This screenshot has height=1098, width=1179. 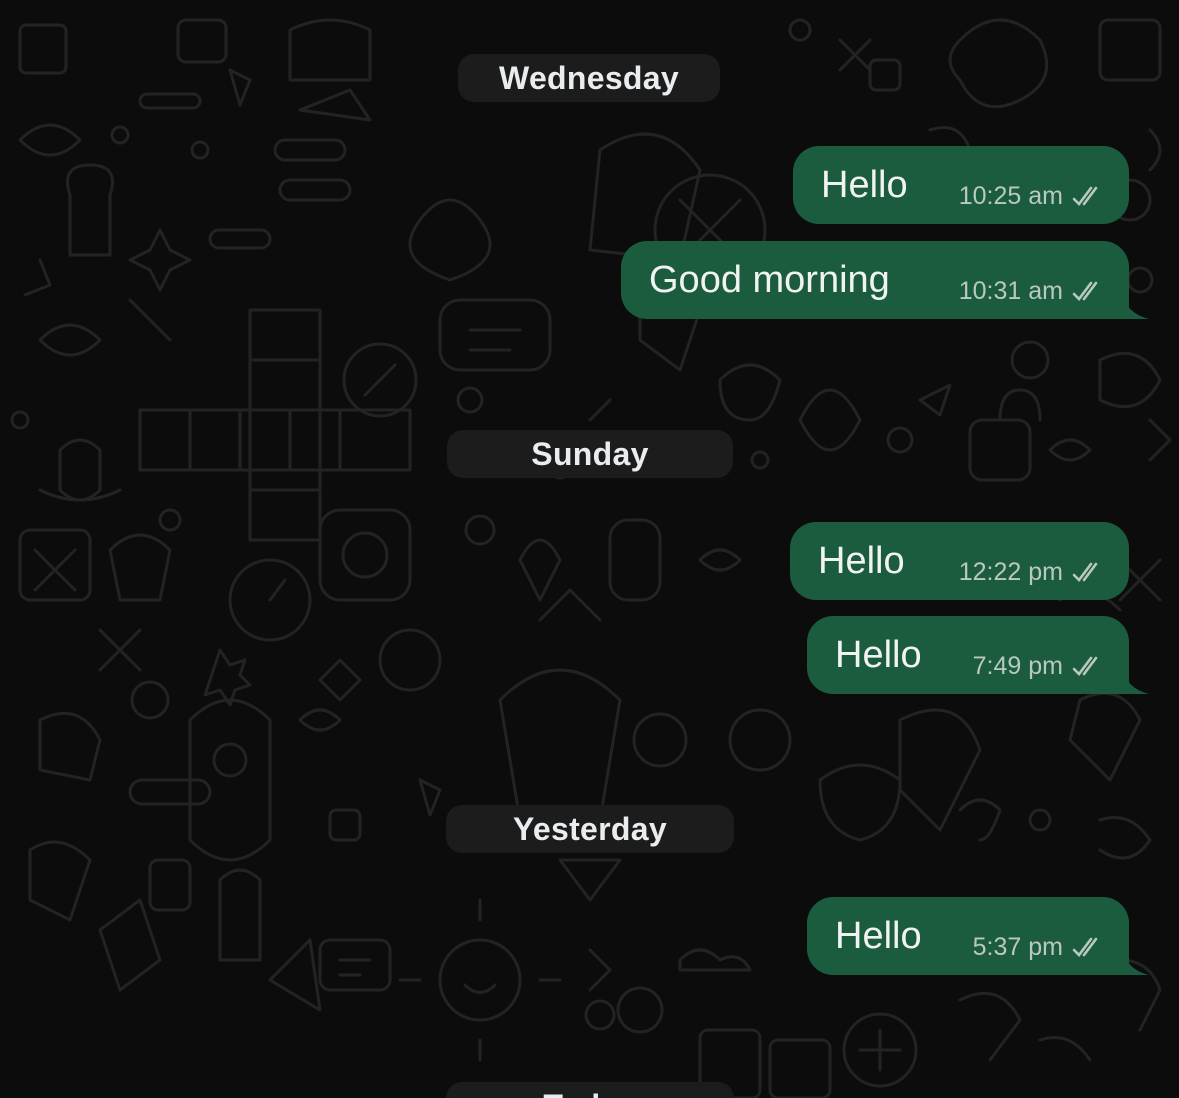 I want to click on message-bubble: Good morning 10:31 am, so click(x=885, y=280).